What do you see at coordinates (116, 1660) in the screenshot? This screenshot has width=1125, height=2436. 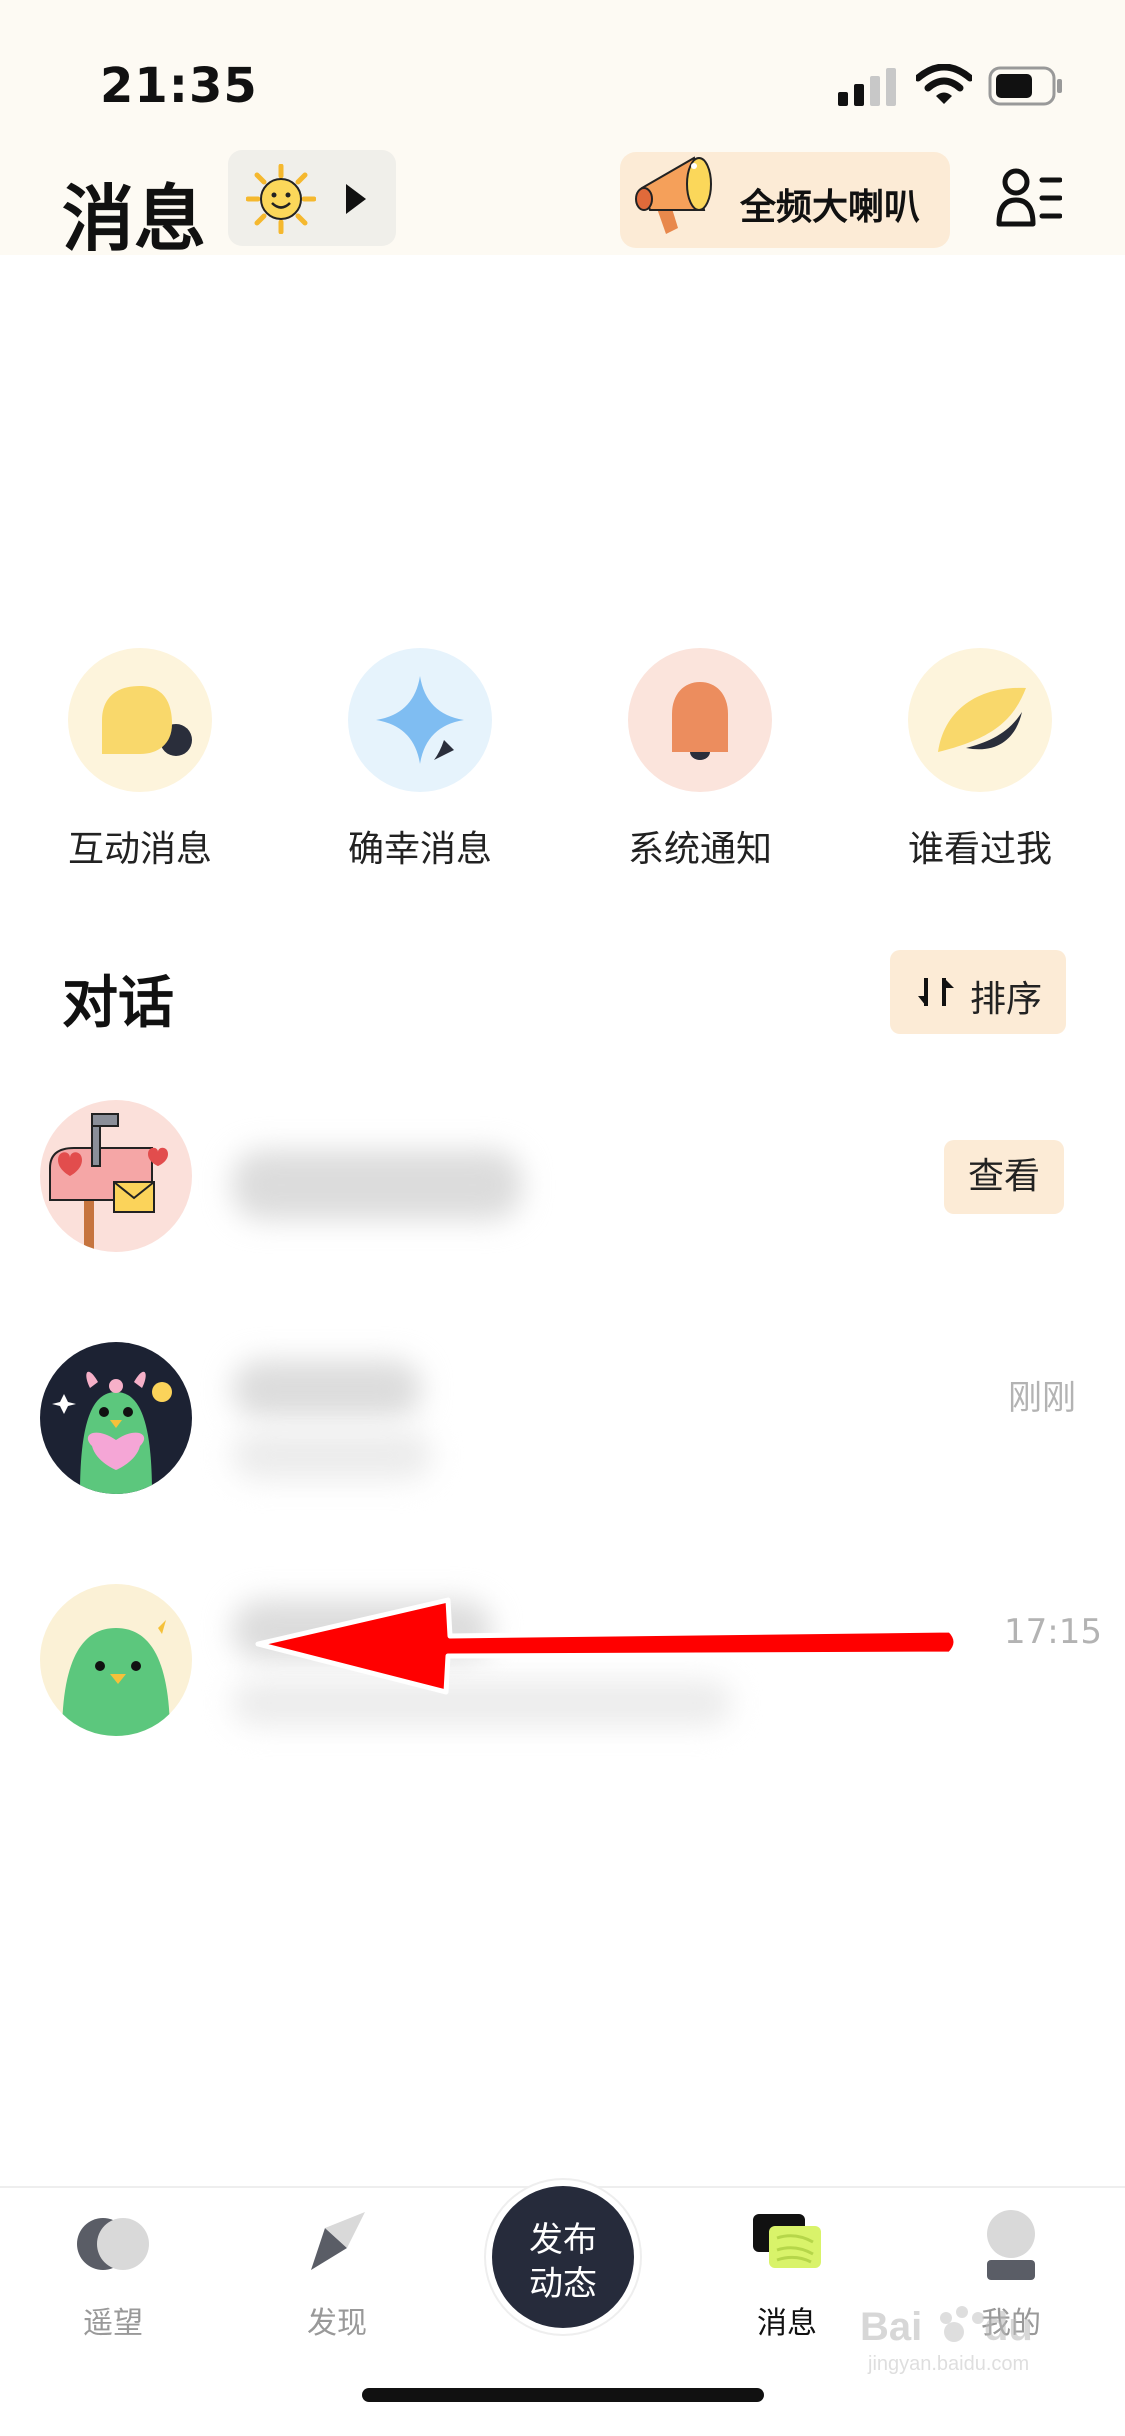 I see `green-bird-avatar` at bounding box center [116, 1660].